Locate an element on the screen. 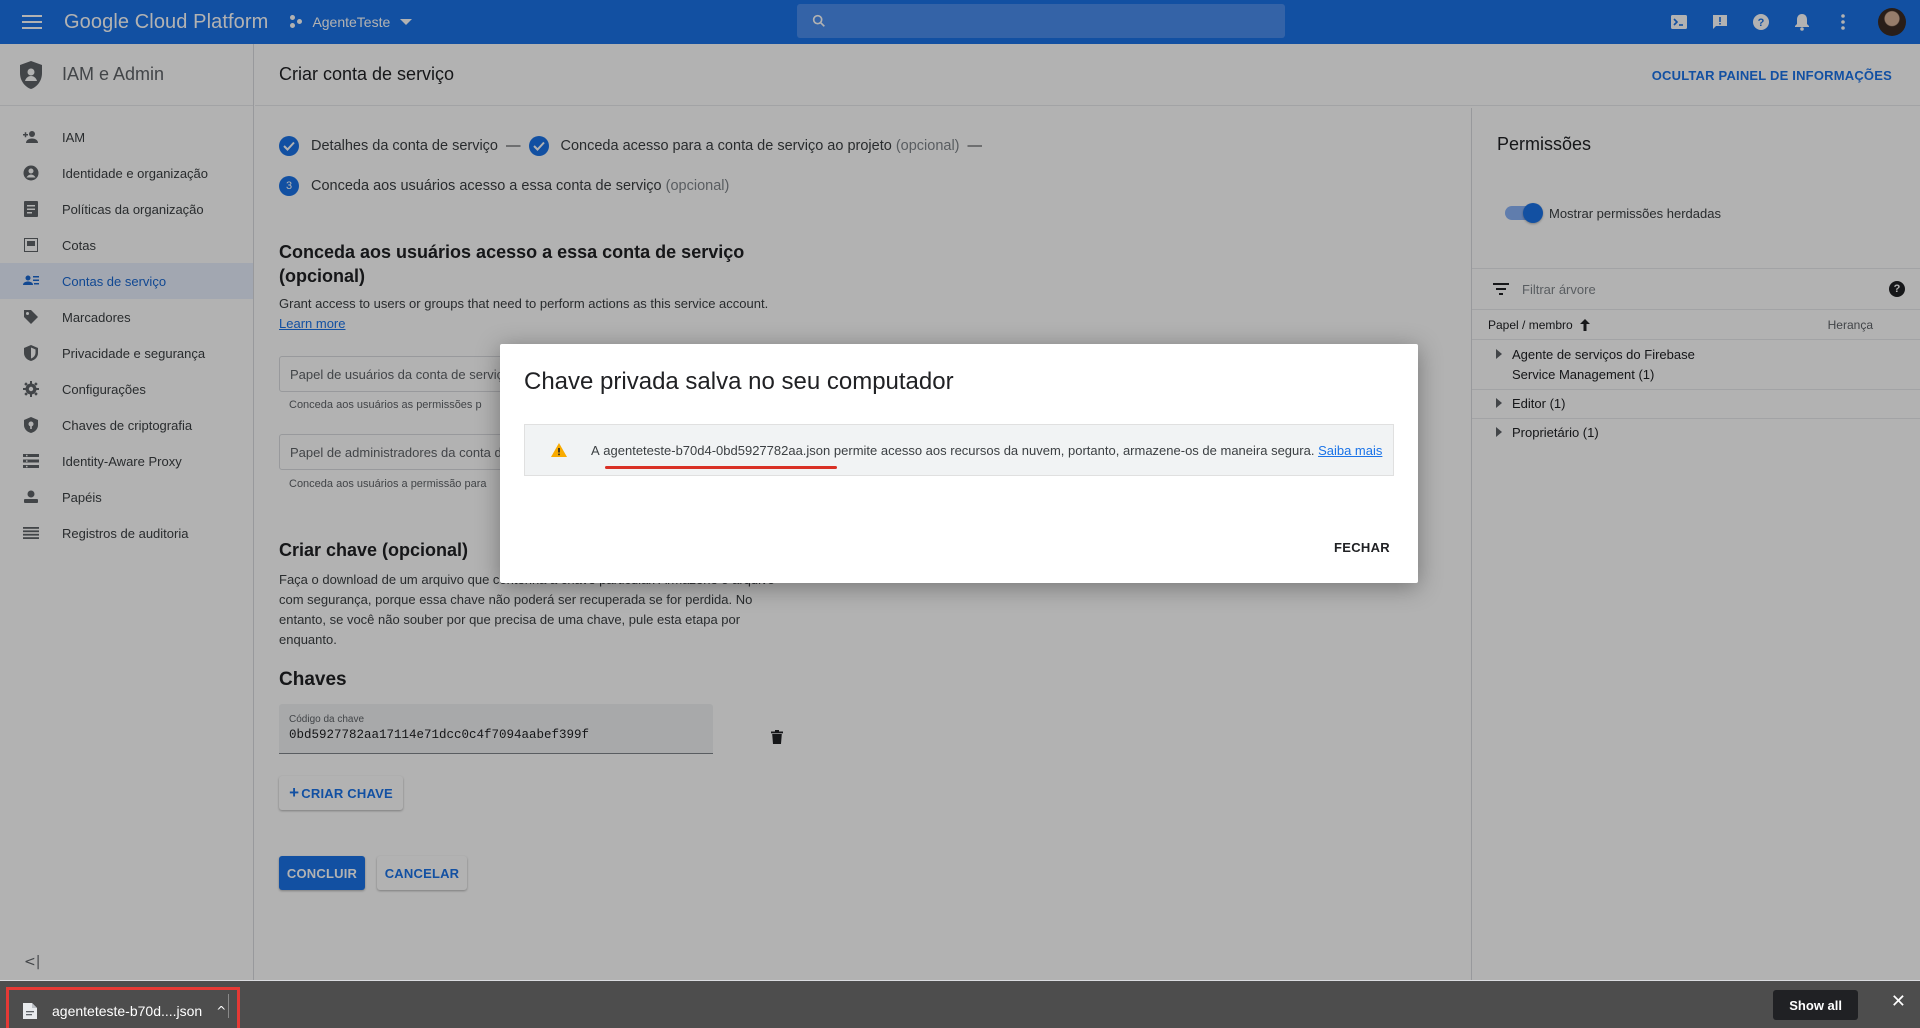 The height and width of the screenshot is (1028, 1920). download-shelf: agenteteste-b70d....json ^ Show all ✕ is located at coordinates (960, 1004).